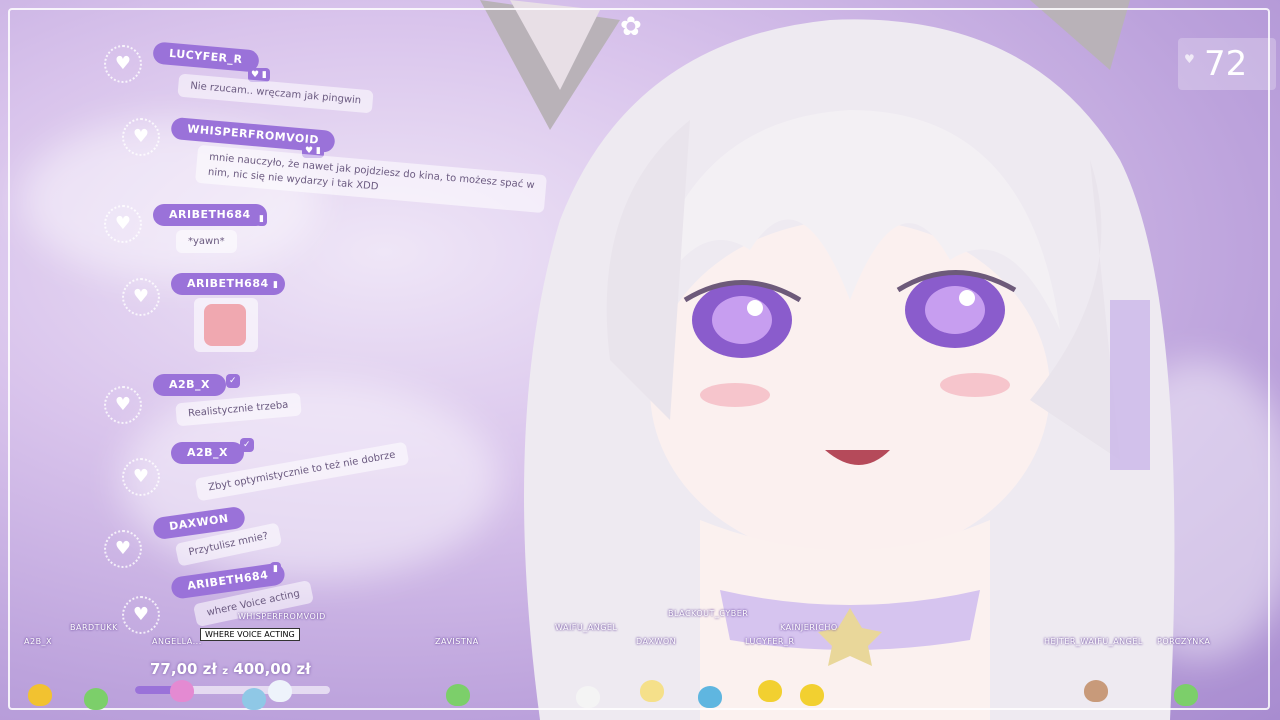 This screenshot has height=720, width=1280. I want to click on goal-current: 77,00 zł, so click(183, 669).